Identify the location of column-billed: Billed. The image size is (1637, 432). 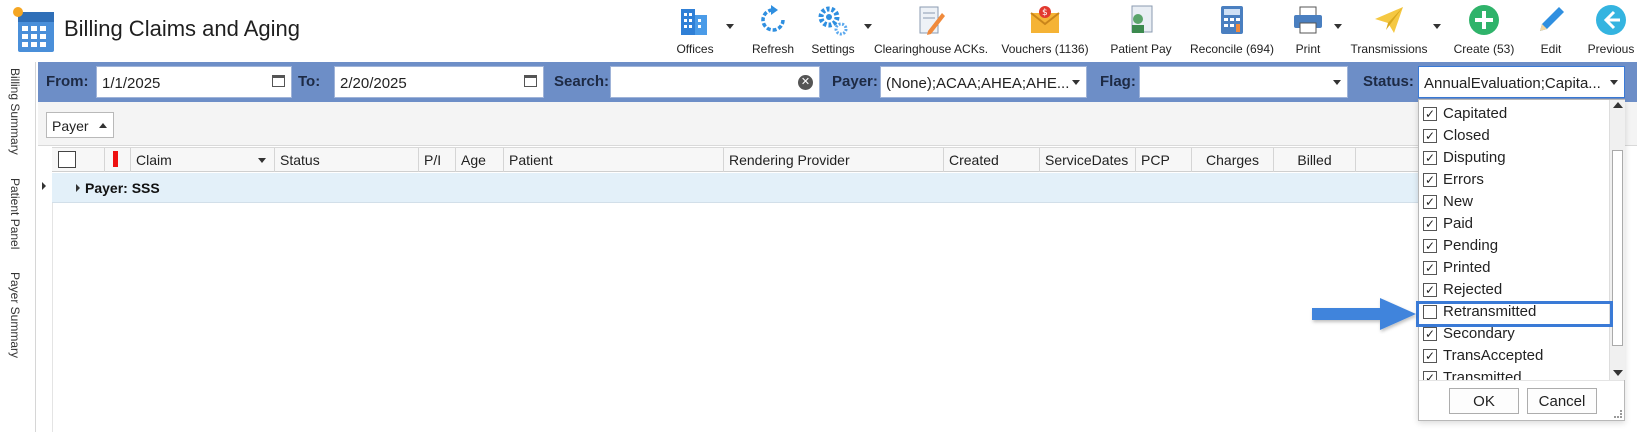
(1314, 160).